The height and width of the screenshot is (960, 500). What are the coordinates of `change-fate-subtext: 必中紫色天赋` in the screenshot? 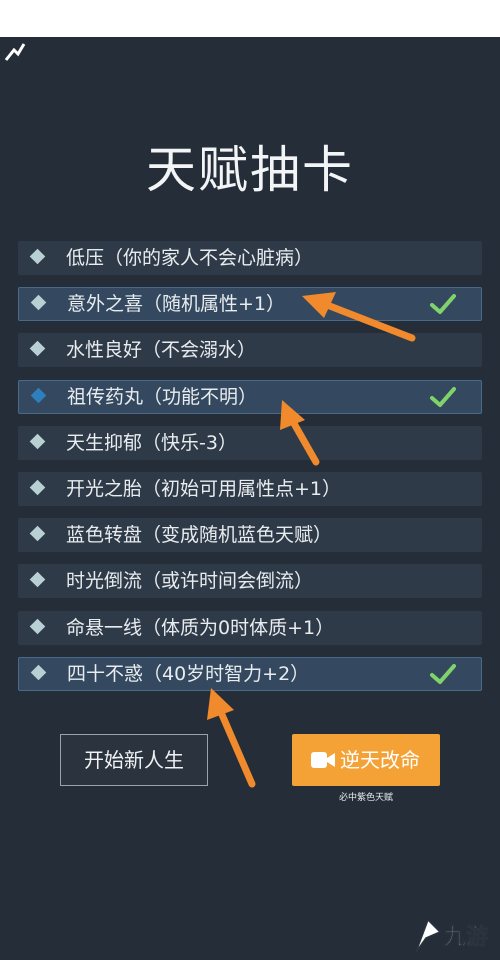 It's located at (365, 798).